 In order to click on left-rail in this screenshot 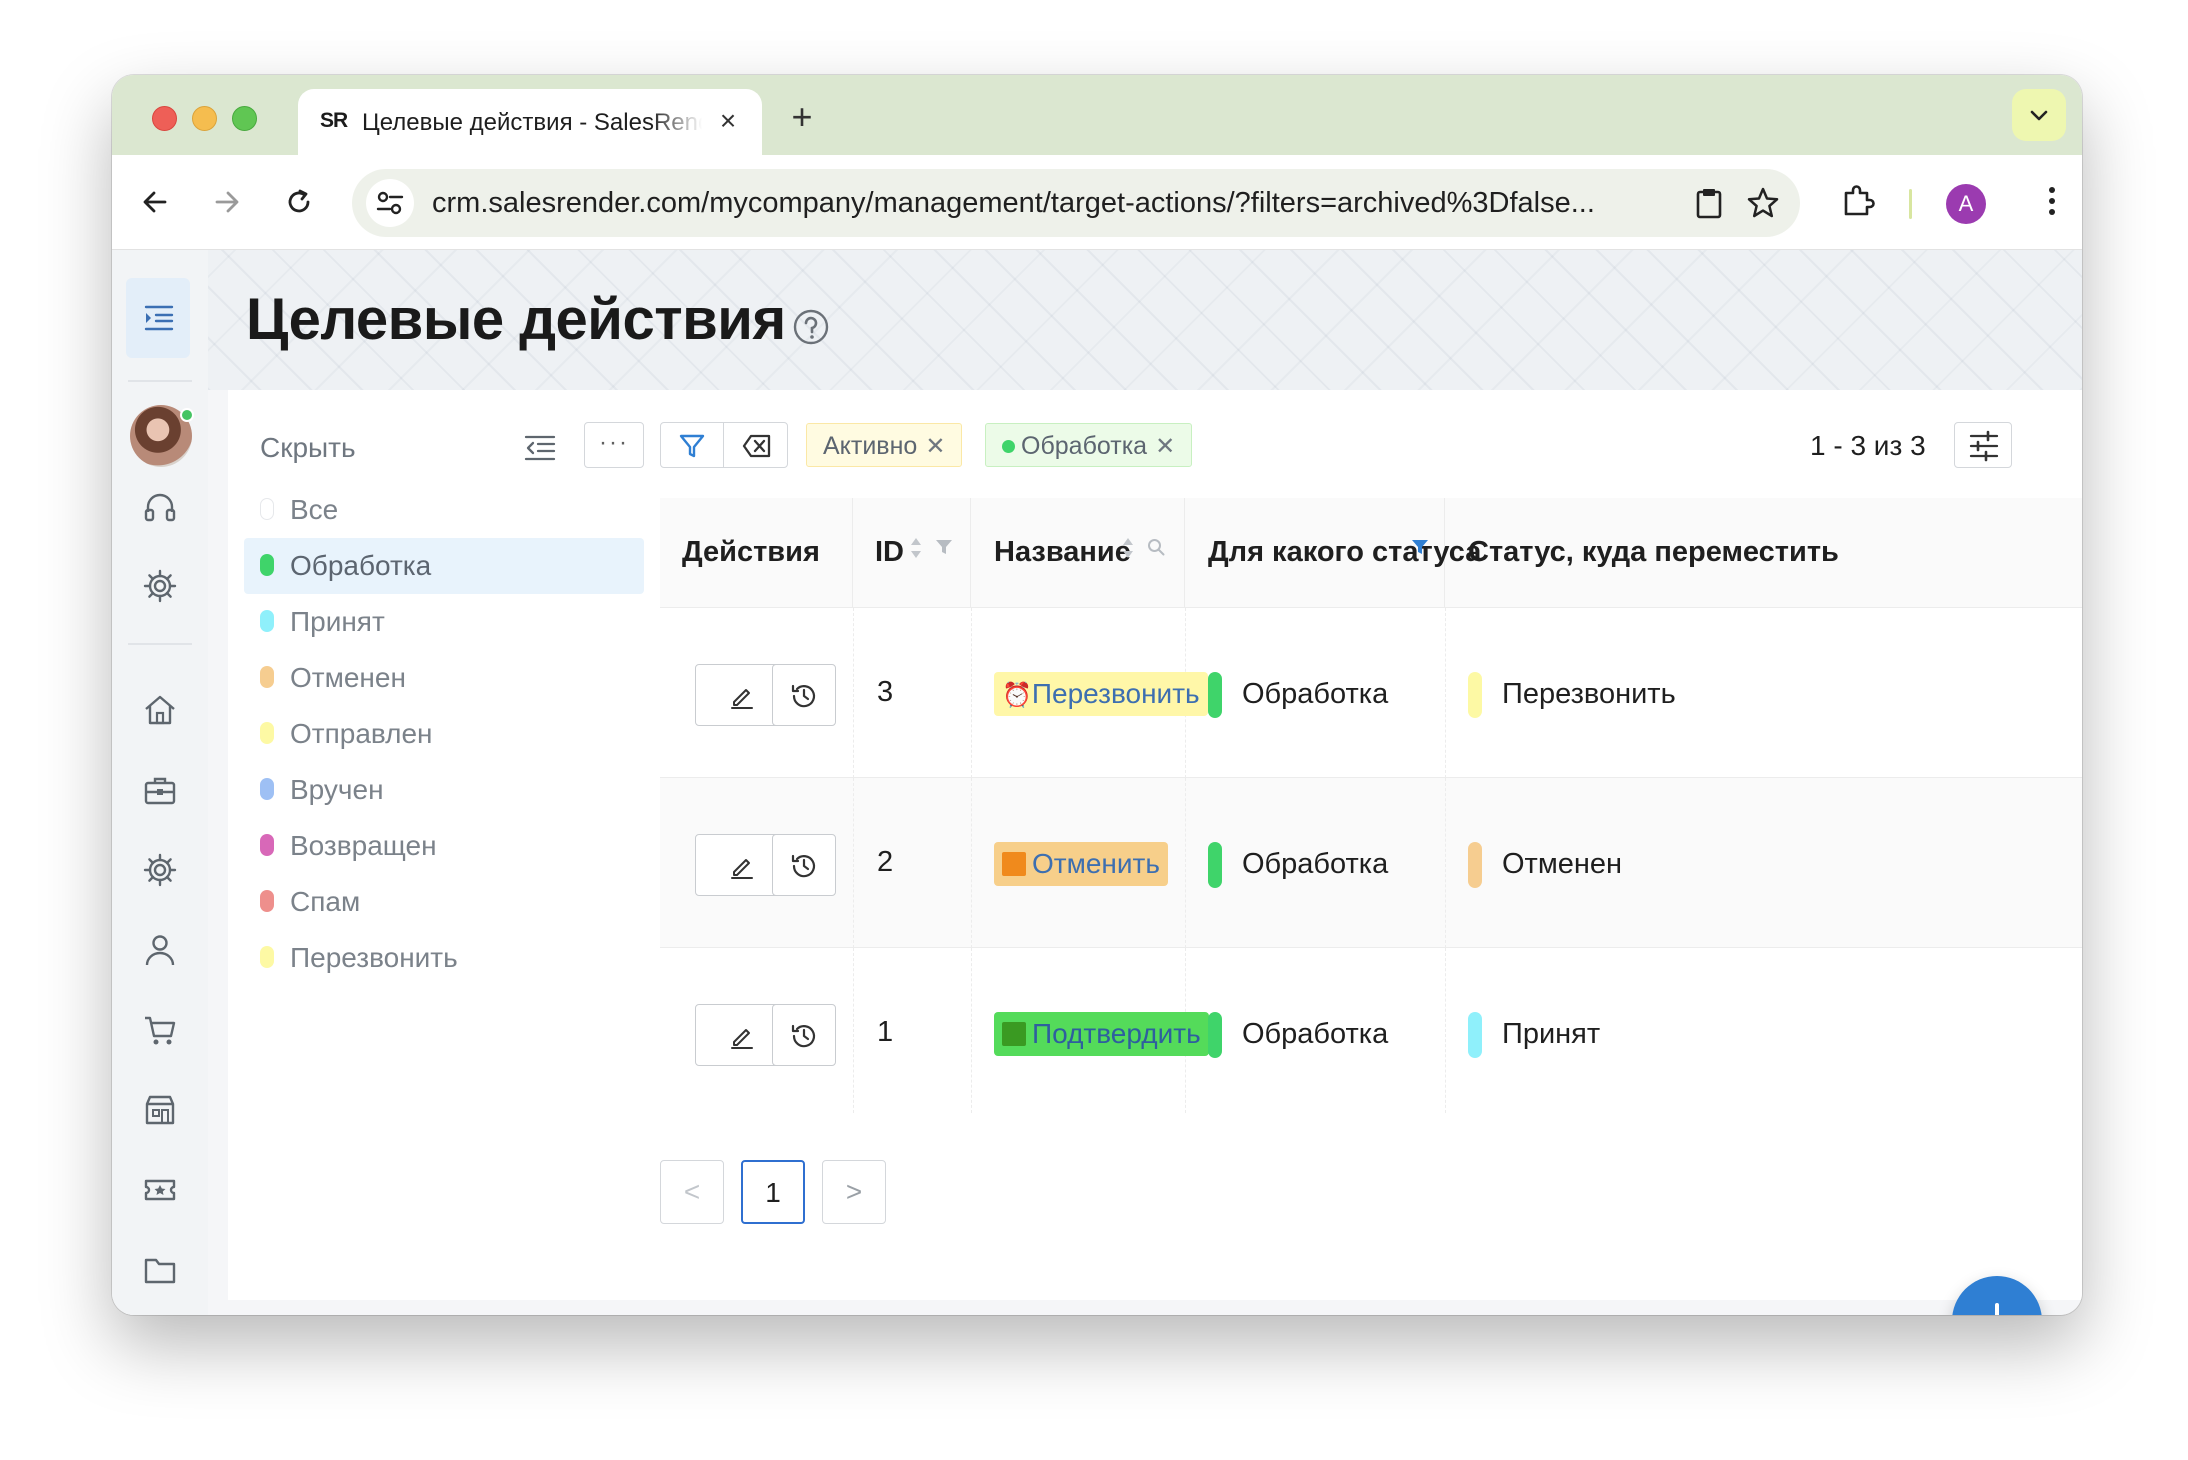, I will do `click(160, 782)`.